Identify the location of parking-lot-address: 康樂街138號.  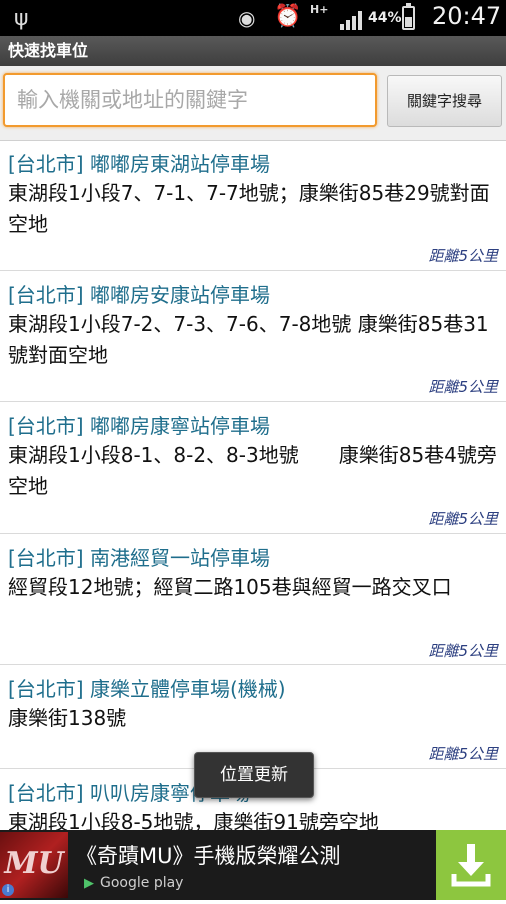
(67, 718).